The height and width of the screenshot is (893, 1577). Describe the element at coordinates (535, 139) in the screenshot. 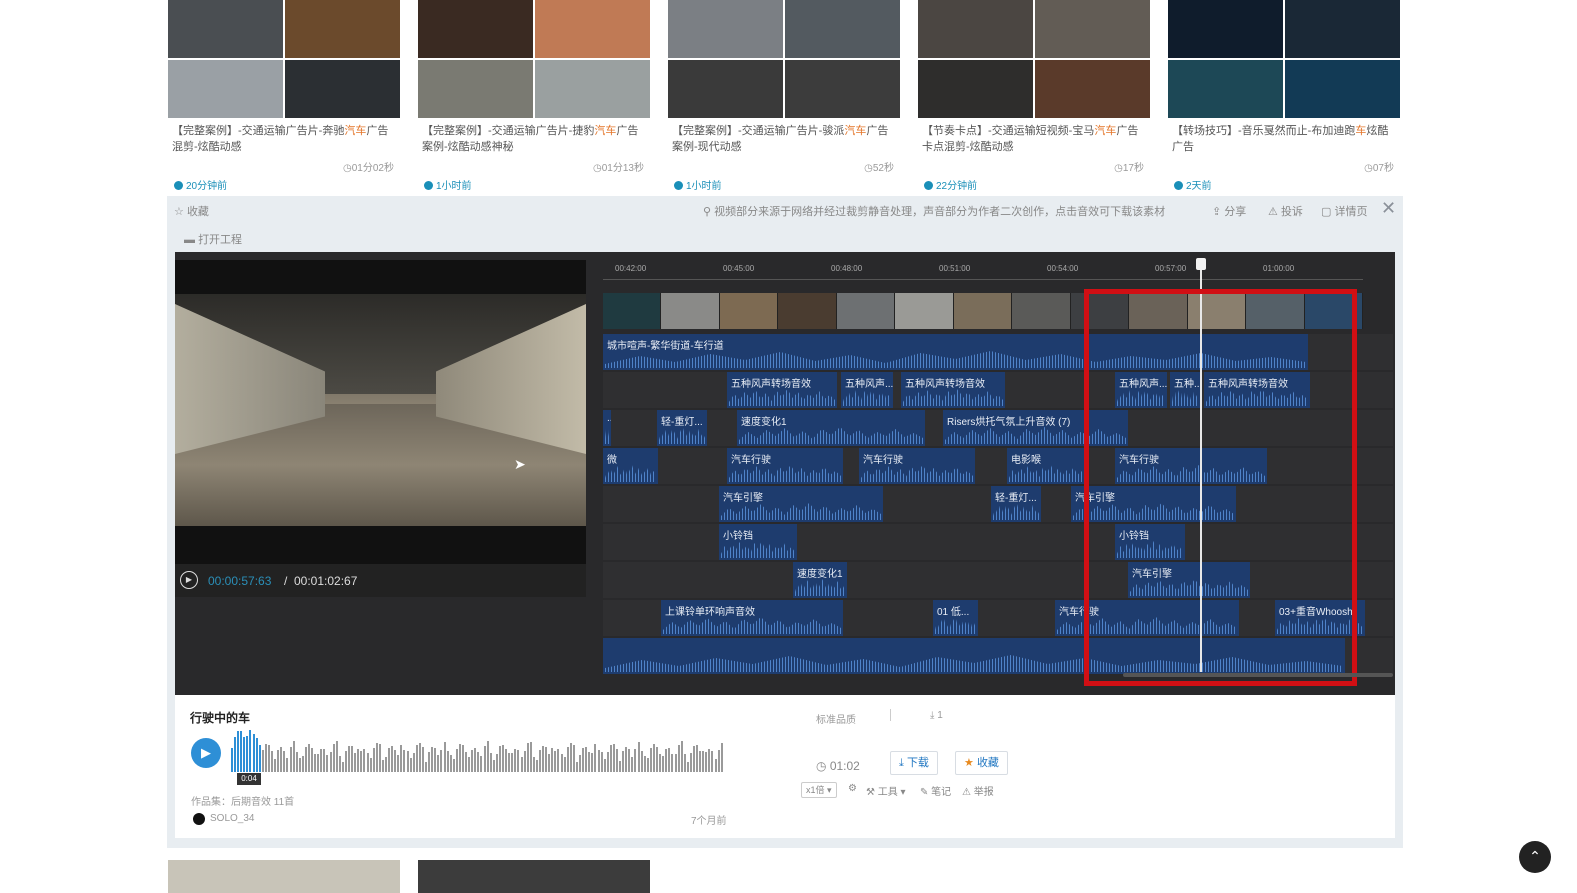

I see `card-title: 【完整案例】-交通运输广告片-捷豹汽车广告案例-炫酷动感神秘` at that location.